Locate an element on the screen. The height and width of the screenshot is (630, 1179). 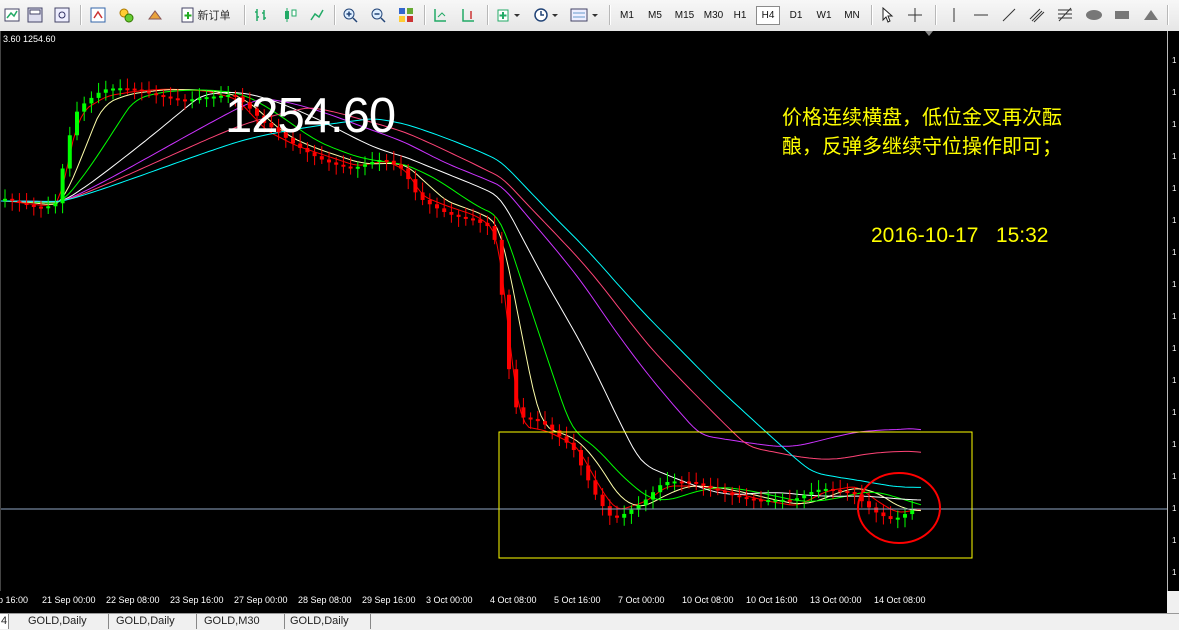
timeframe-w1: W1 is located at coordinates (824, 15).